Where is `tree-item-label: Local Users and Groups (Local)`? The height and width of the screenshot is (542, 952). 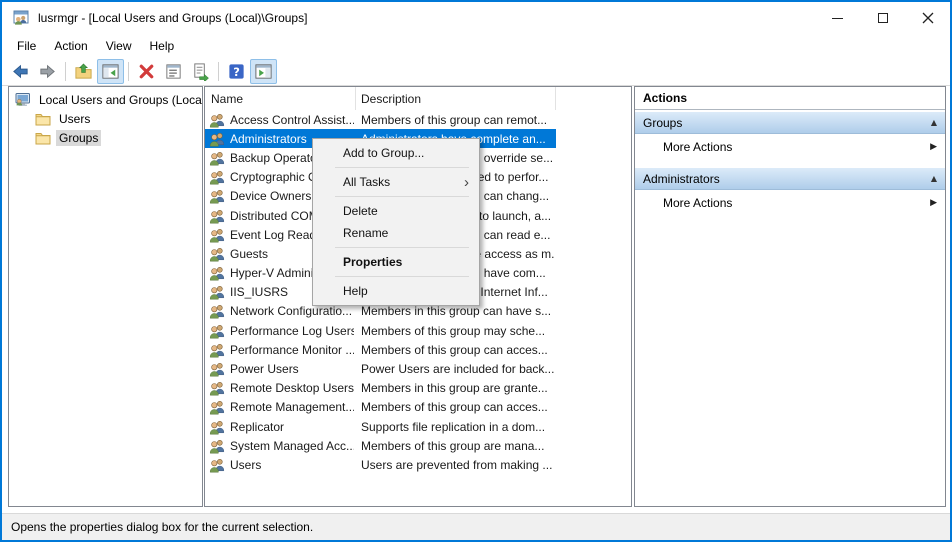 tree-item-label: Local Users and Groups (Local) is located at coordinates (121, 99).